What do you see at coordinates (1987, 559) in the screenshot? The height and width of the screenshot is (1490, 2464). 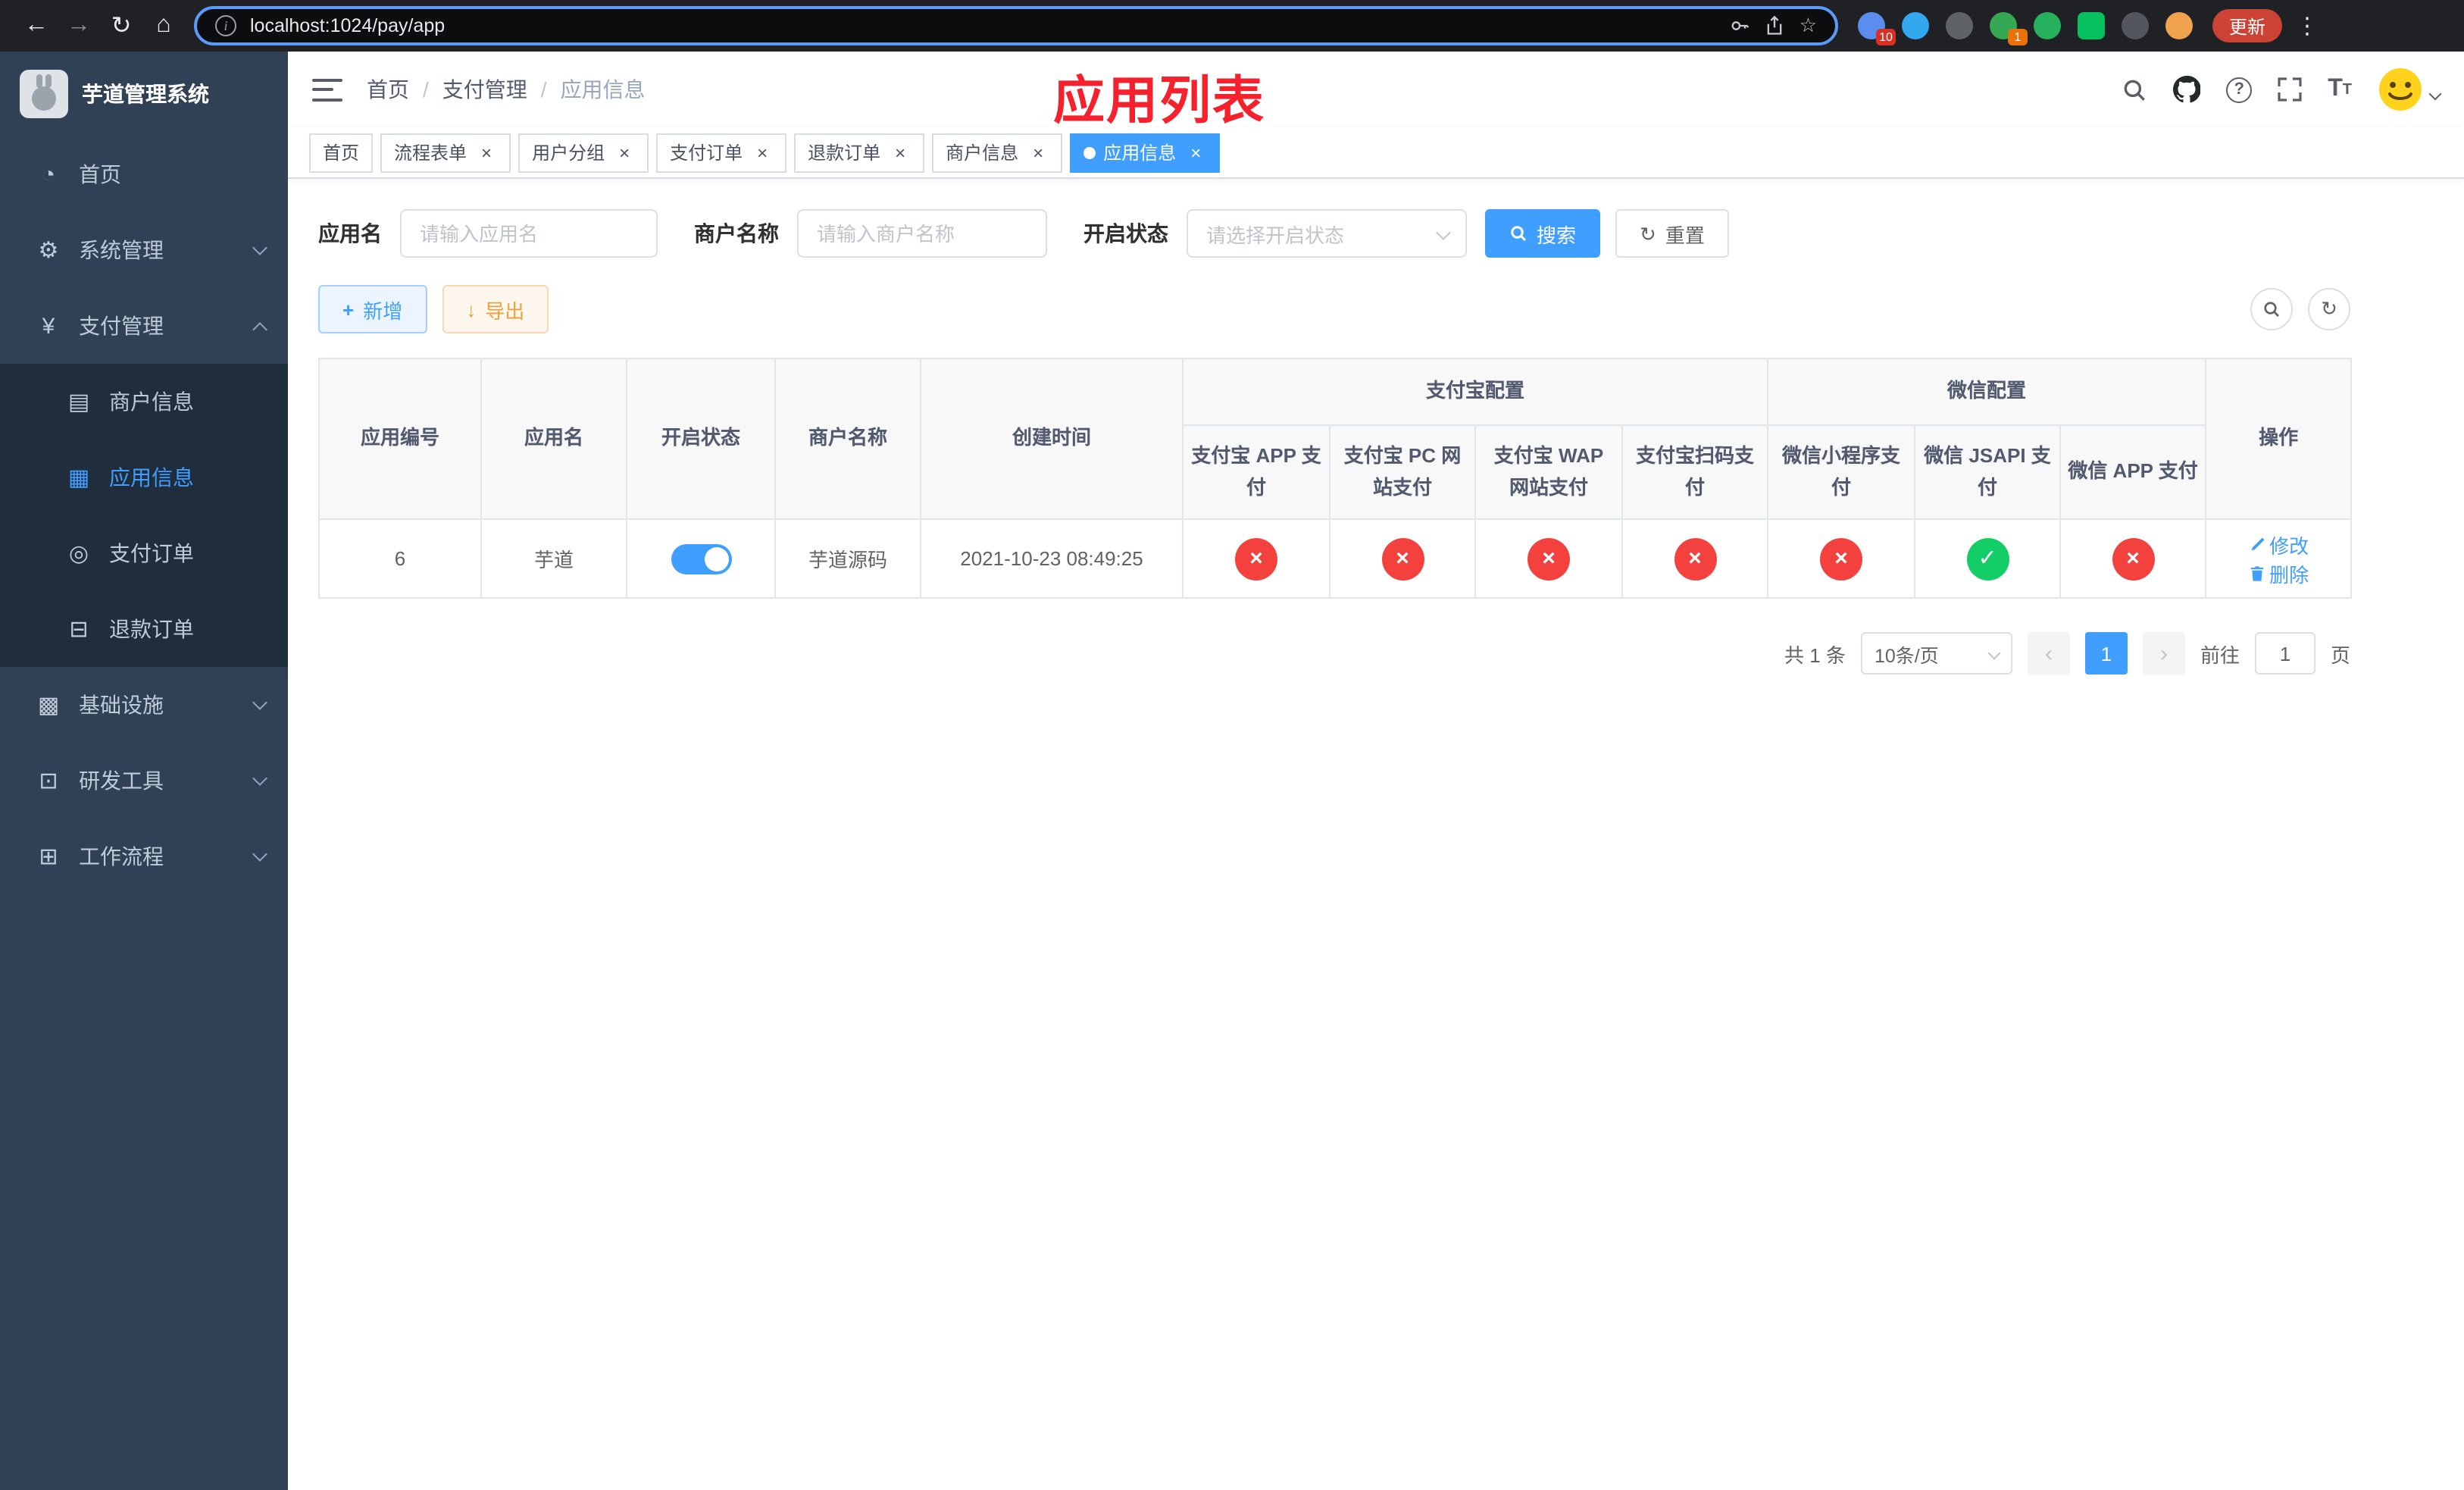 I see `wechat-jsapi-status-icon: ✓` at bounding box center [1987, 559].